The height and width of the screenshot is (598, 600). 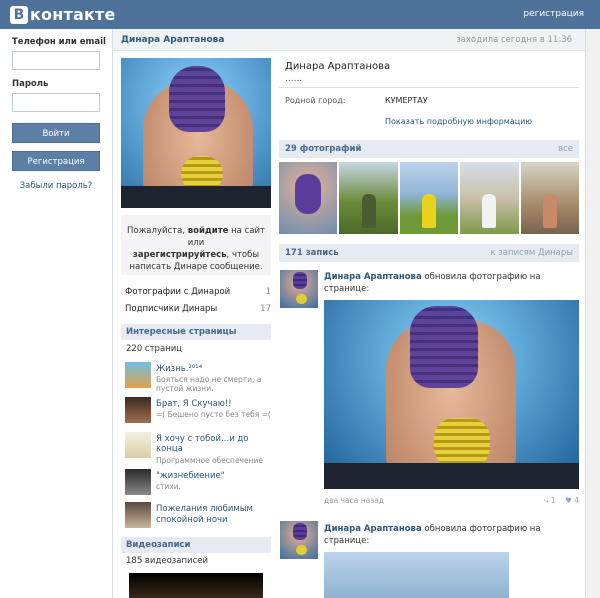 What do you see at coordinates (19, 14) in the screenshot?
I see `logo-icon: В` at bounding box center [19, 14].